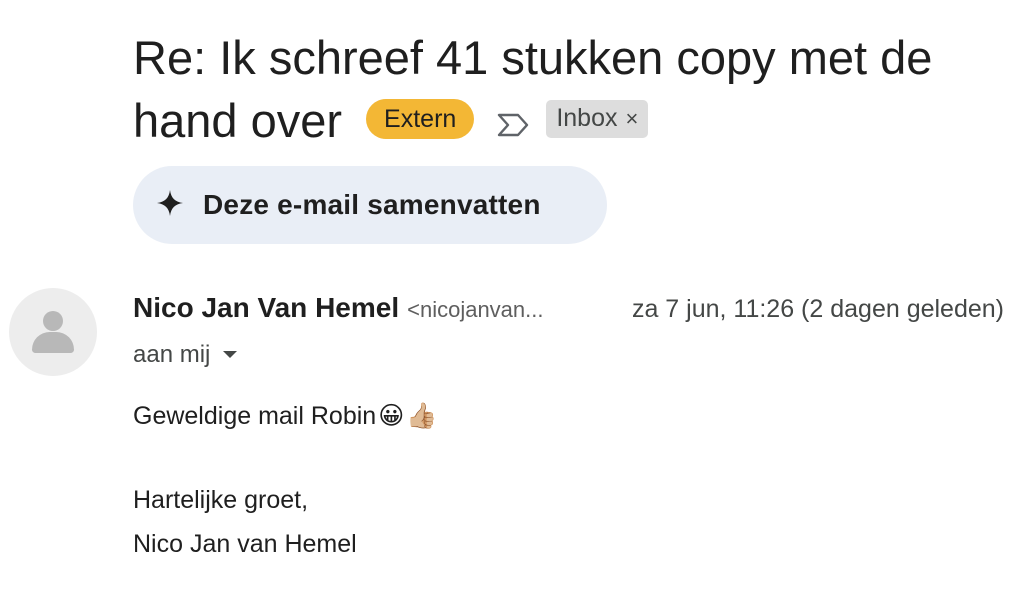  Describe the element at coordinates (631, 118) in the screenshot. I see `remove-label-icon: ×` at that location.